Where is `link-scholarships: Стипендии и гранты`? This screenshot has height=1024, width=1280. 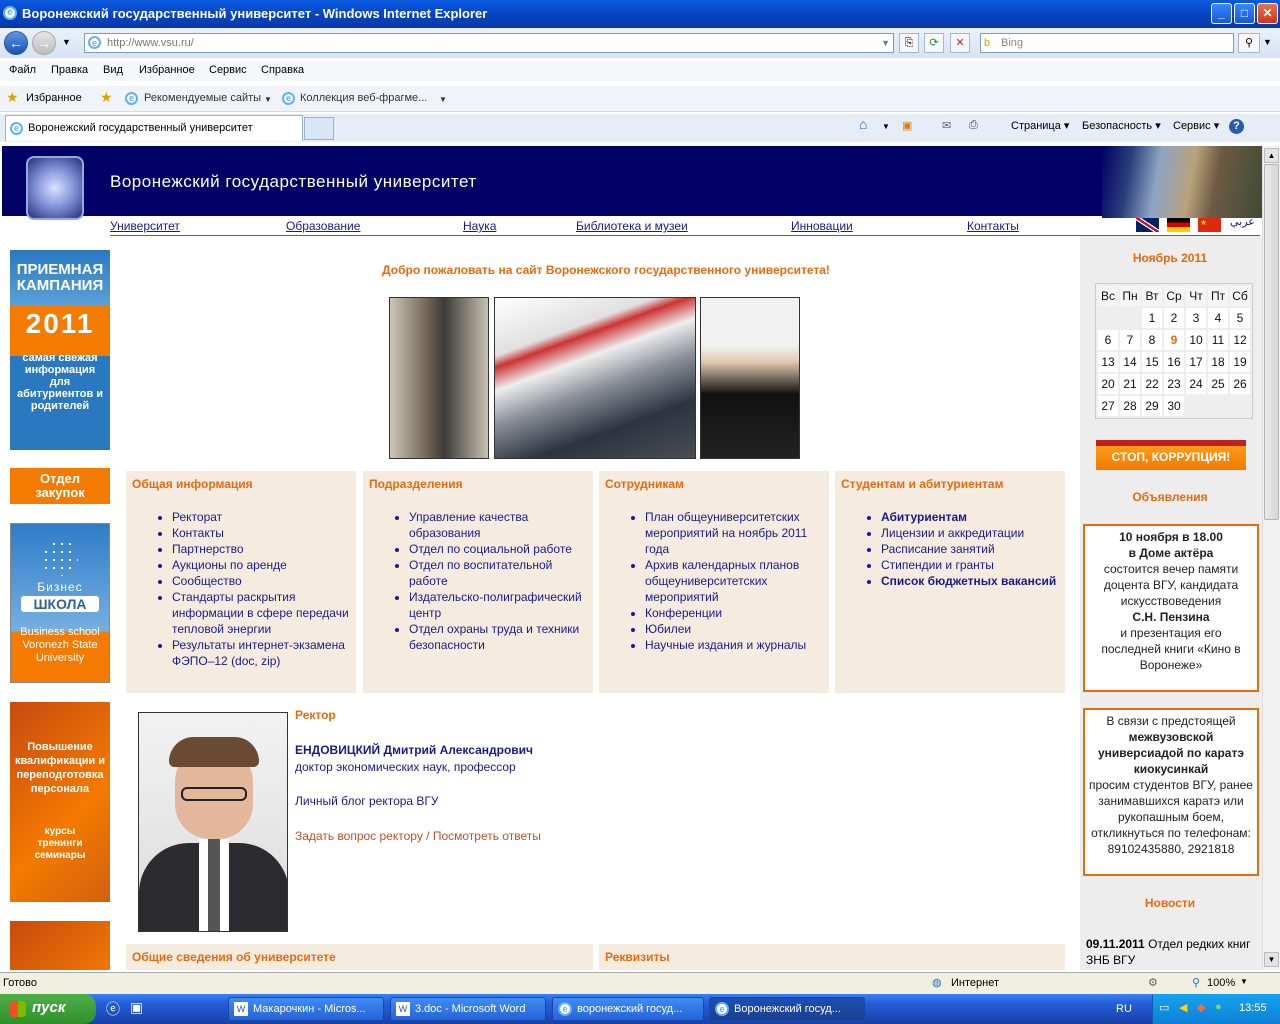
link-scholarships: Стипендии и гранты is located at coordinates (970, 565).